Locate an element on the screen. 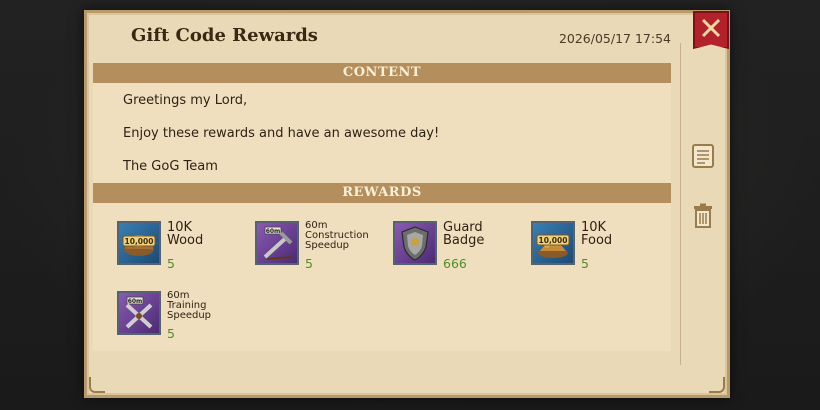  mail-title: Gift Code Rewards is located at coordinates (224, 35).